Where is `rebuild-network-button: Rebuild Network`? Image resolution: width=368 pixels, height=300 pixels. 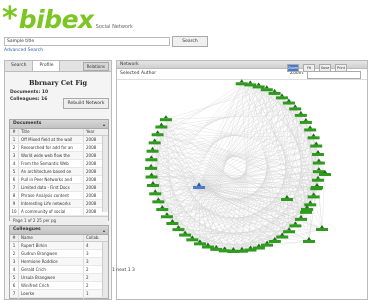
rebuild-network-button: Rebuild Network is located at coordinates (86, 103).